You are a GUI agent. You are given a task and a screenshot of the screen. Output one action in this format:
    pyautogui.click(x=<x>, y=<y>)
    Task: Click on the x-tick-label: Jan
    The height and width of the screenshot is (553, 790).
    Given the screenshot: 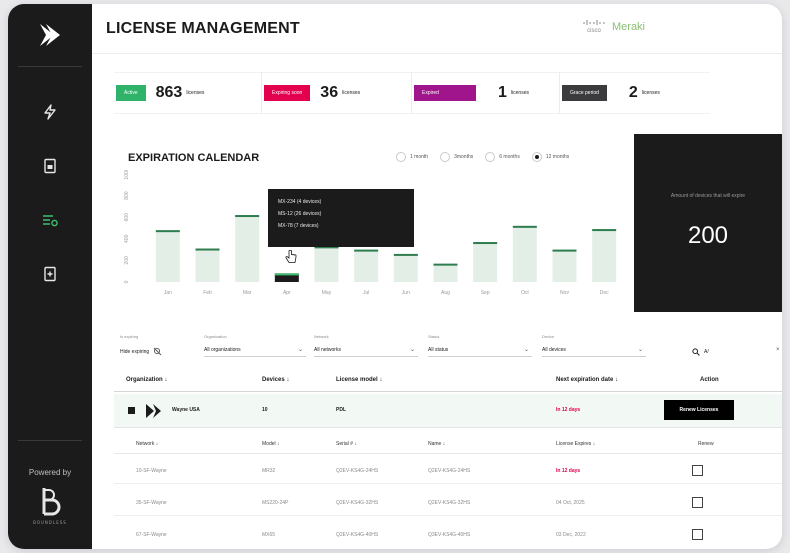 What is the action you would take?
    pyautogui.click(x=168, y=293)
    